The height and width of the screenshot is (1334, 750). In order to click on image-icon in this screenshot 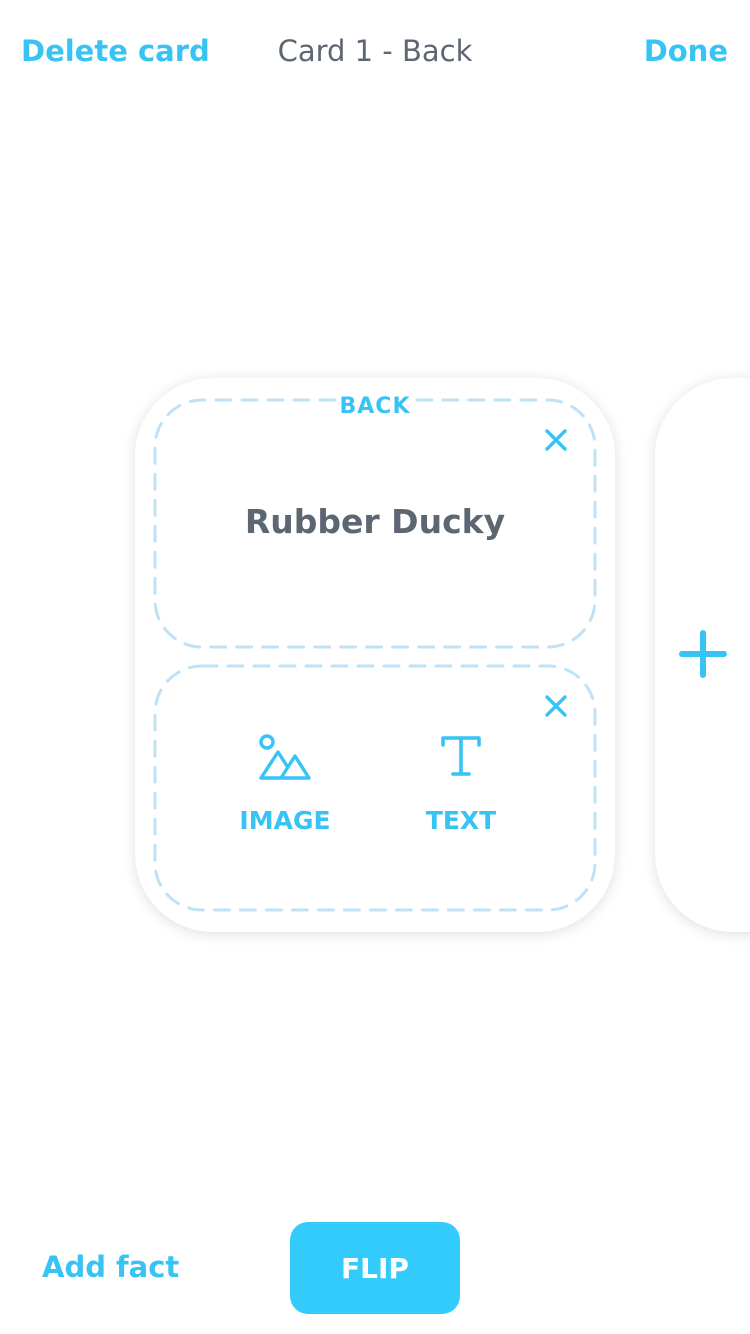, I will do `click(285, 757)`.